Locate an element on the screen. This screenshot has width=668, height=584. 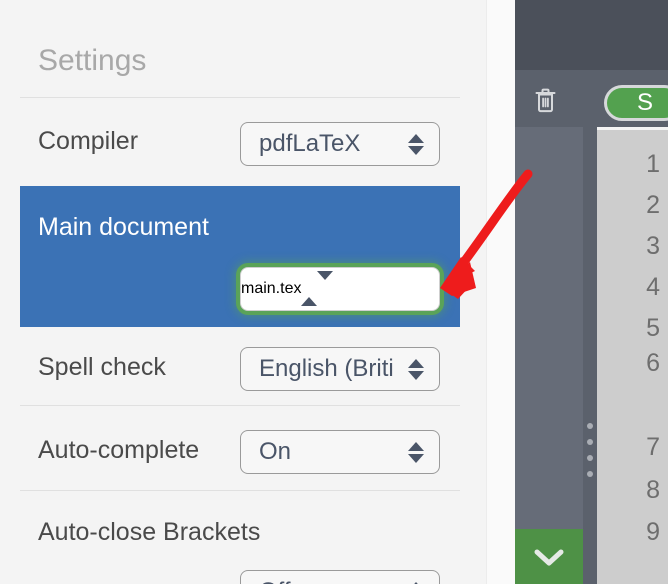
spell-check-select: English (Briti is located at coordinates (340, 369).